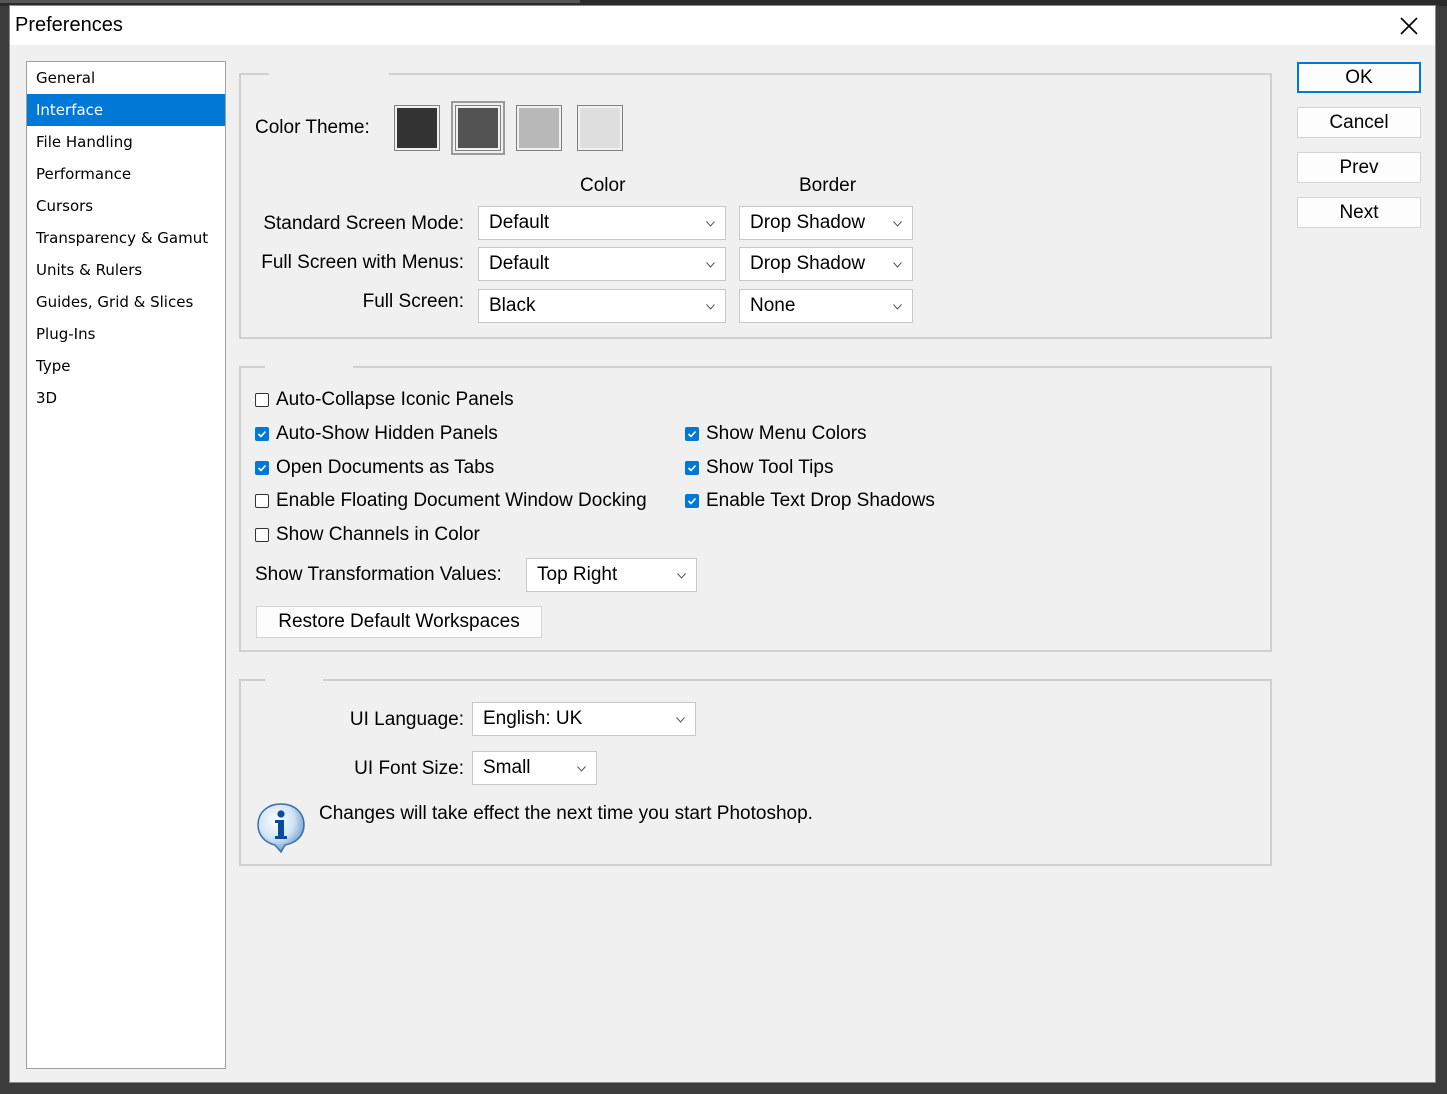 The image size is (1447, 1094). I want to click on prev-button: Prev, so click(1359, 167).